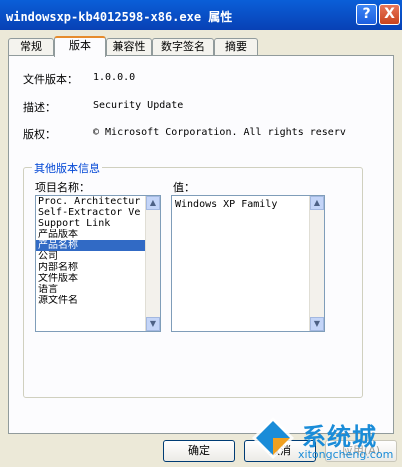 Image resolution: width=402 pixels, height=467 pixels. Describe the element at coordinates (98, 201) in the screenshot. I see `list-item: Proc. Architectur` at that location.